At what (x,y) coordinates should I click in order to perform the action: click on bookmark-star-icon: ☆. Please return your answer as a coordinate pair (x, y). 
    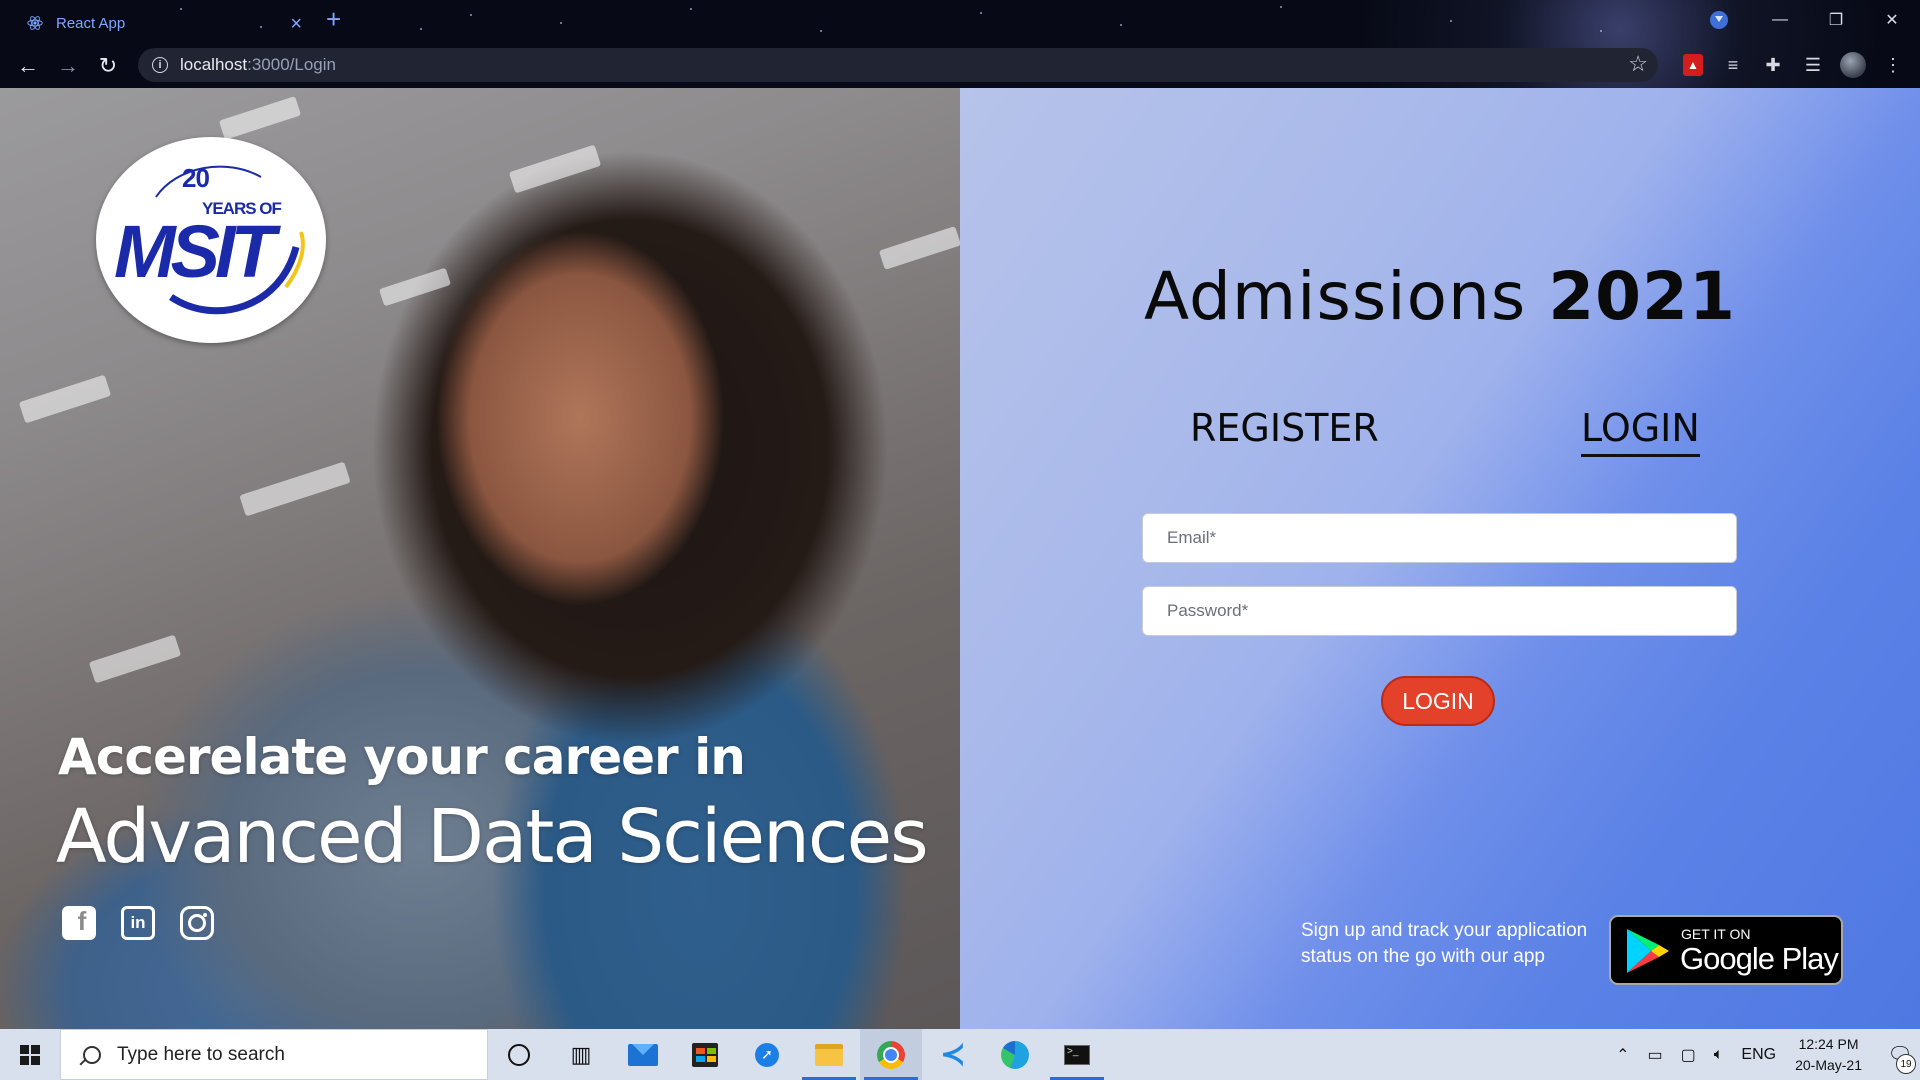
    Looking at the image, I should click on (1638, 64).